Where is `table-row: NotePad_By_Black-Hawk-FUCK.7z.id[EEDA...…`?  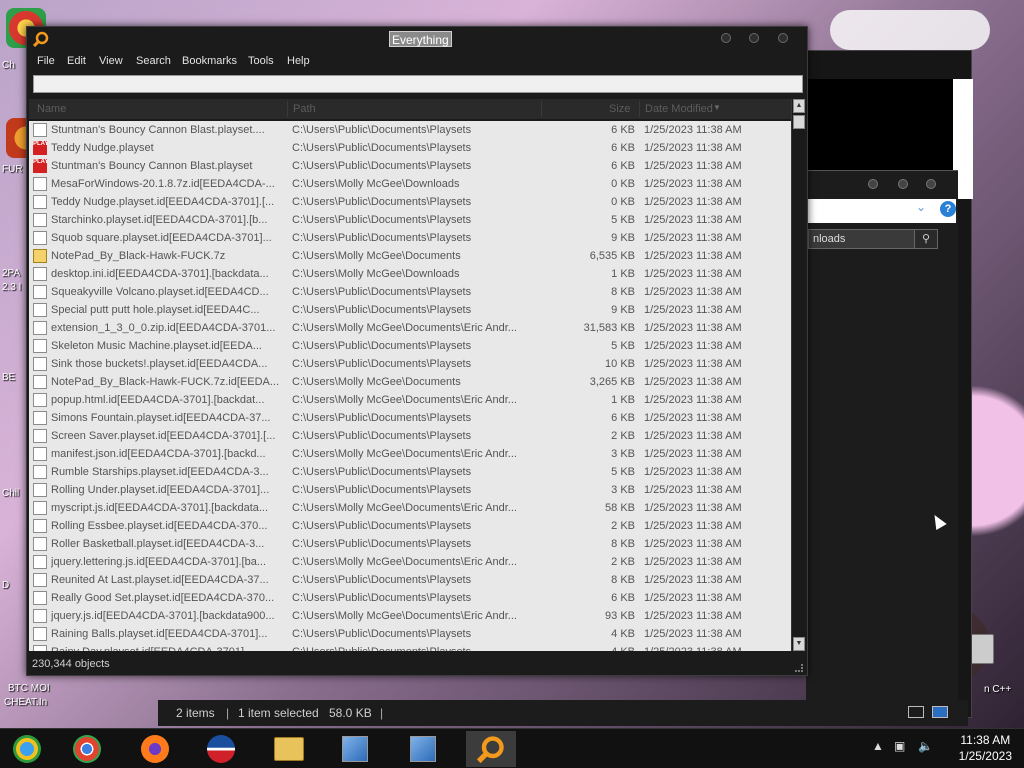
table-row: NotePad_By_Black-Hawk-FUCK.7z.id[EEDA...… is located at coordinates (410, 382).